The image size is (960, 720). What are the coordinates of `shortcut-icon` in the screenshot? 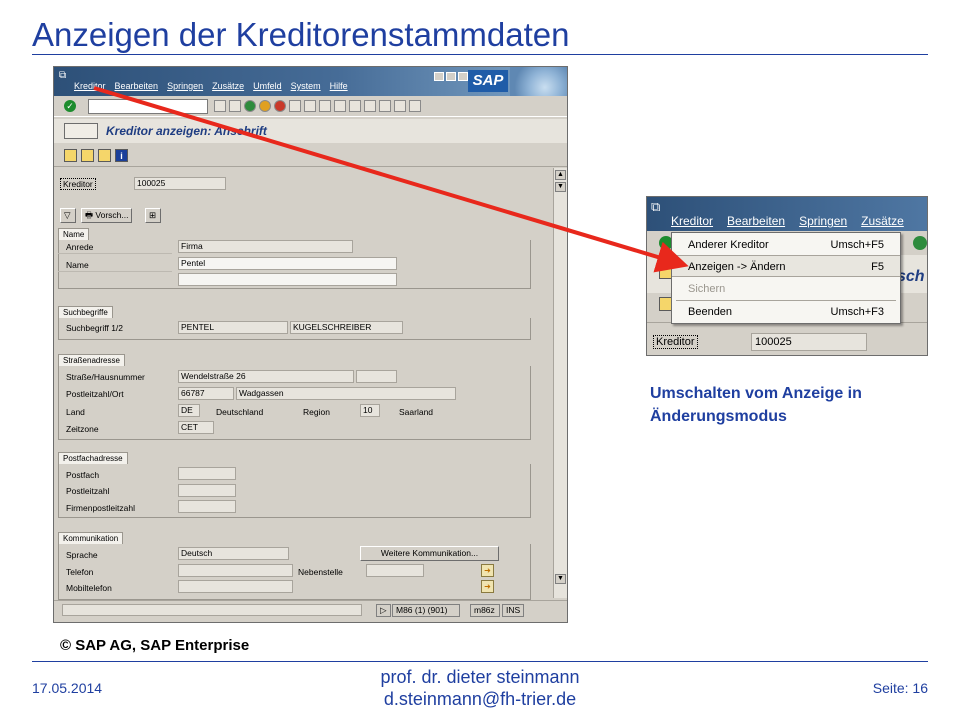 It's located at (415, 106).